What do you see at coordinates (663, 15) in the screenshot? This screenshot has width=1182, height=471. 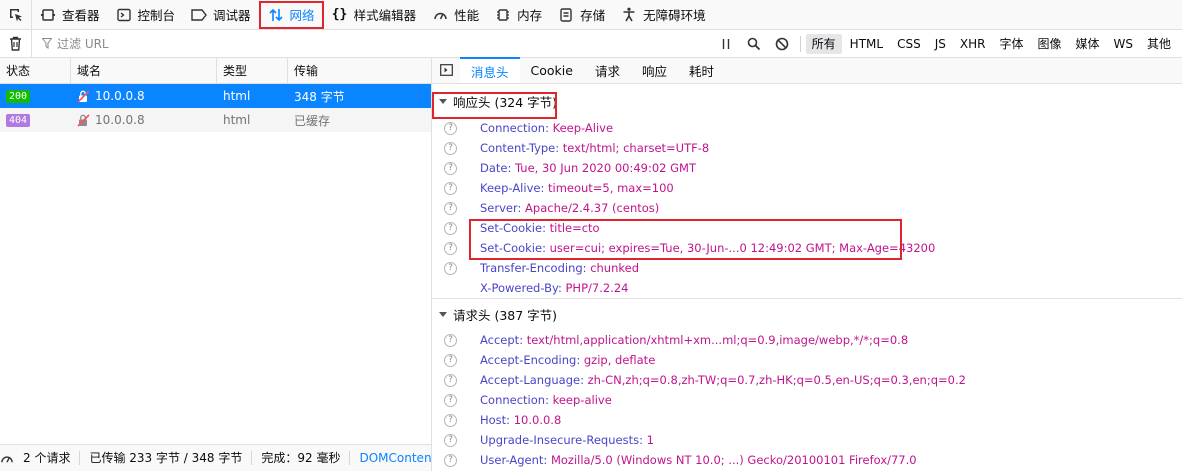 I see `tab-accessibility: 无障碍环境` at bounding box center [663, 15].